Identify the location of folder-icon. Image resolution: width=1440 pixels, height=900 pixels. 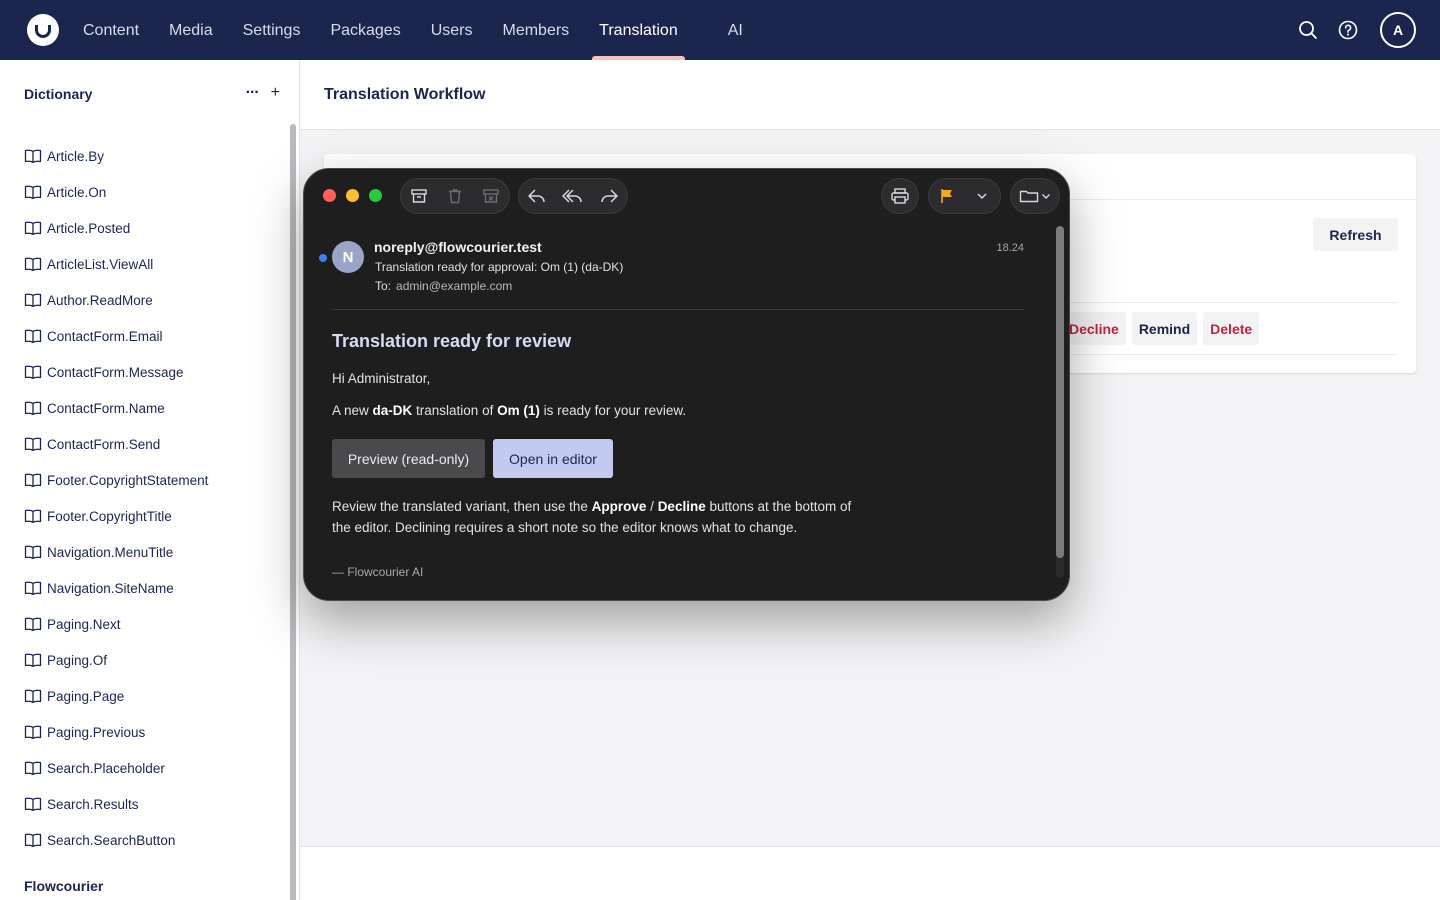
(1035, 196).